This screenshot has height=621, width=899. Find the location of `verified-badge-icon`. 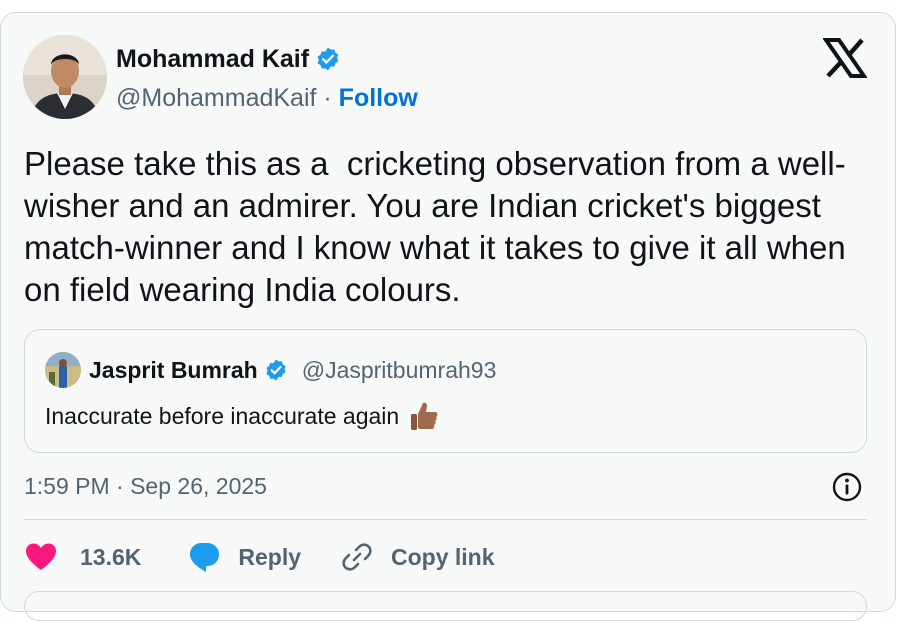

verified-badge-icon is located at coordinates (328, 59).